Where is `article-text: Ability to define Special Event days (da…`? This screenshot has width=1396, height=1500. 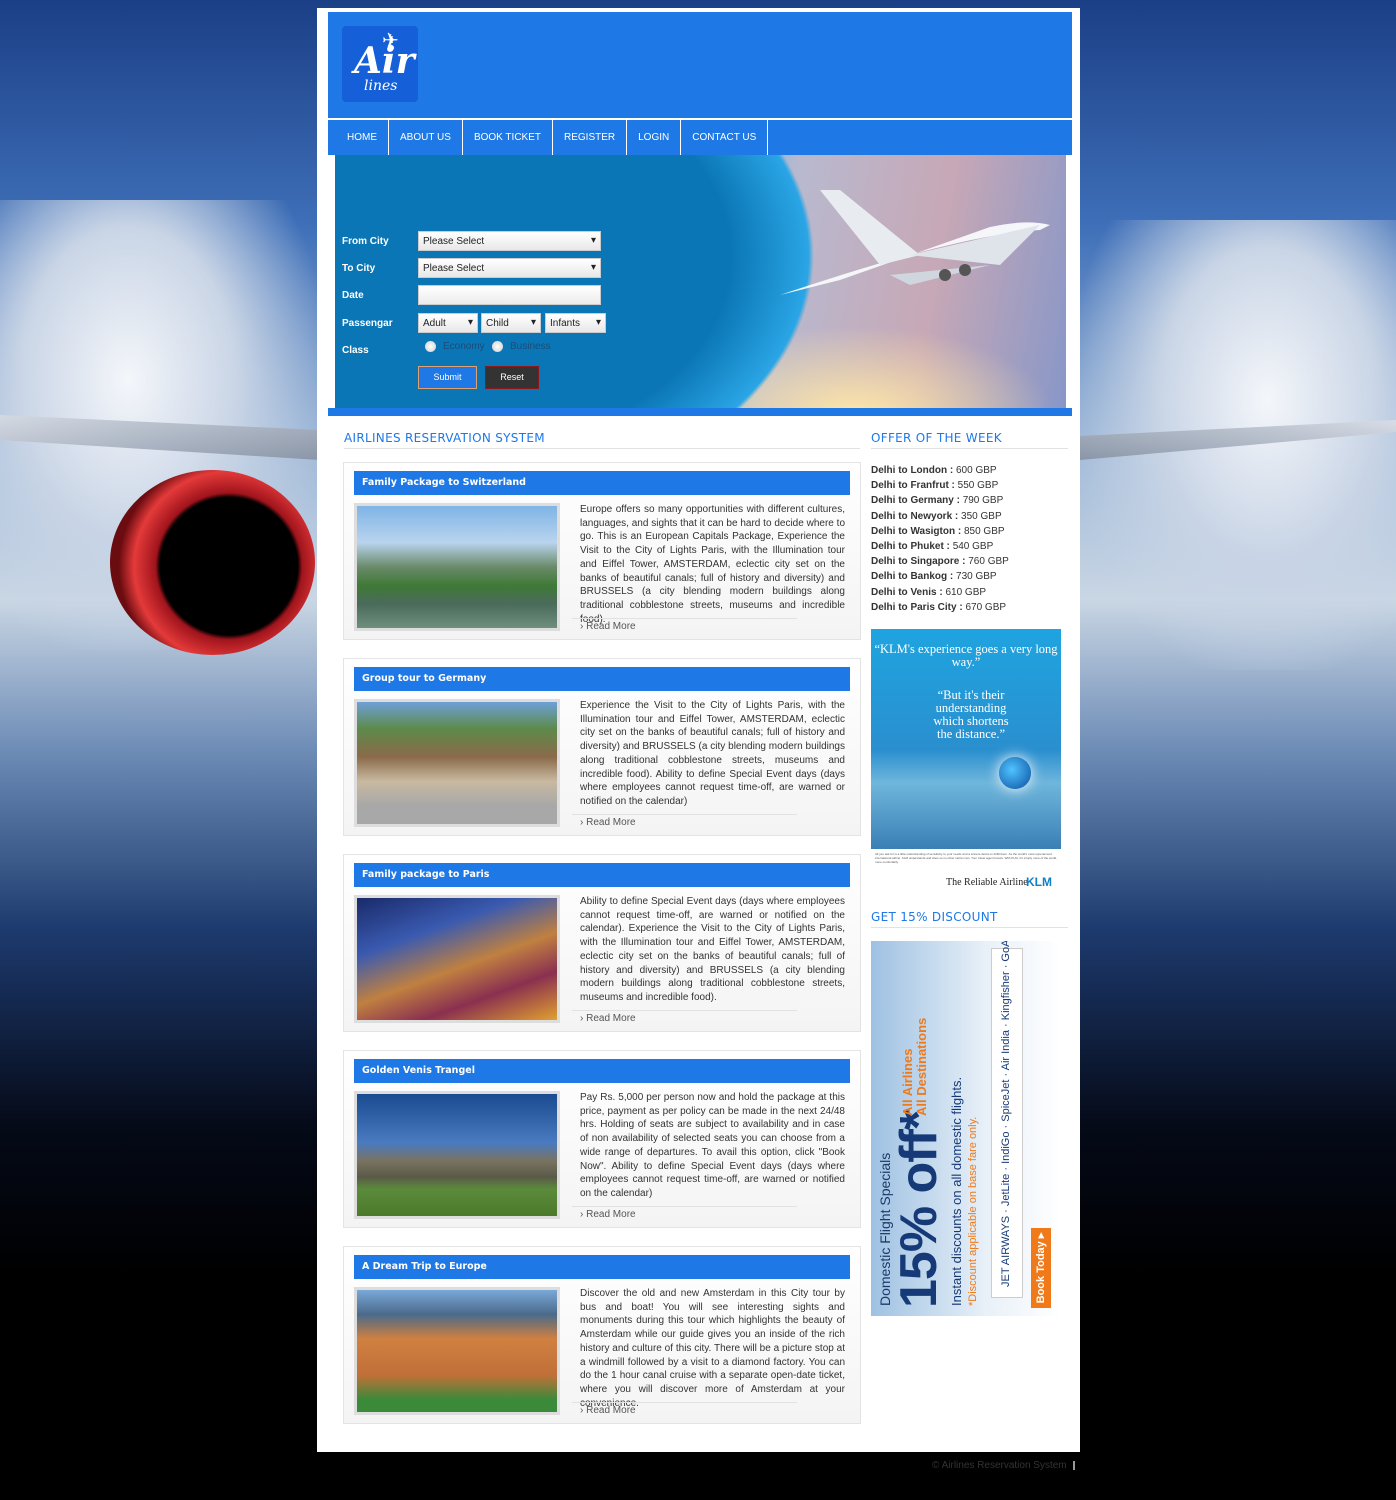 article-text: Ability to define Special Event days (da… is located at coordinates (712, 949).